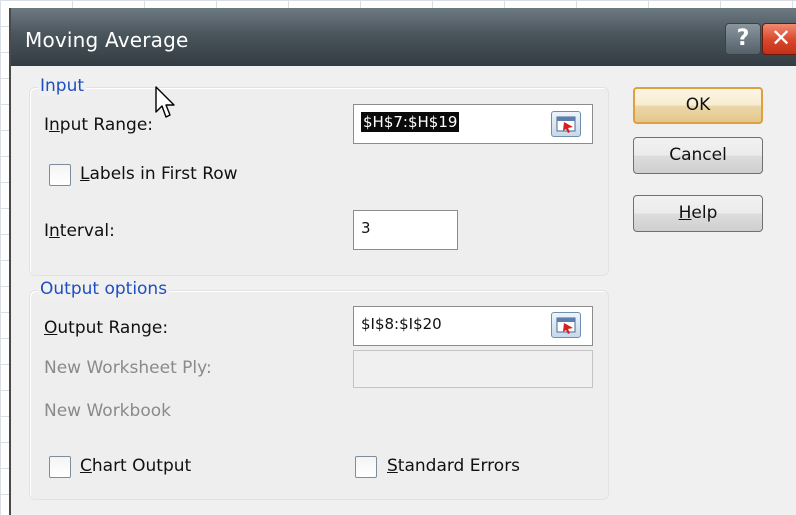 This screenshot has height=515, width=796. What do you see at coordinates (107, 411) in the screenshot?
I see `new-workbook-label: New Workbook` at bounding box center [107, 411].